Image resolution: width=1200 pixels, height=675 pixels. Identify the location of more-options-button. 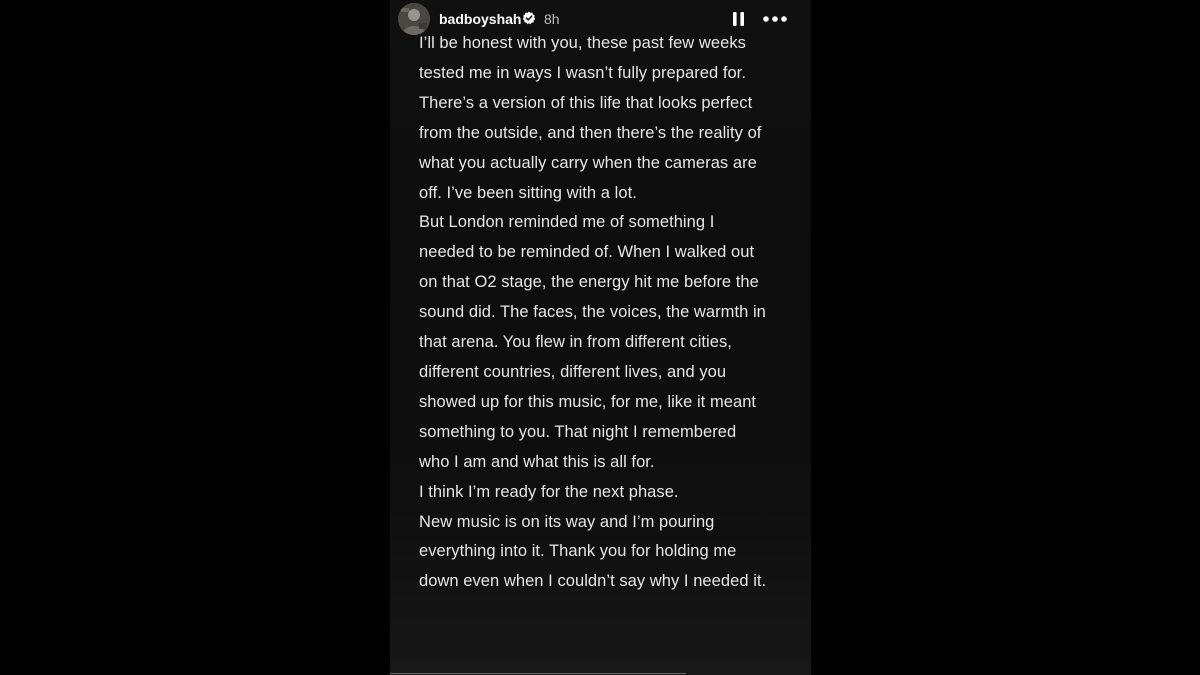
(775, 19).